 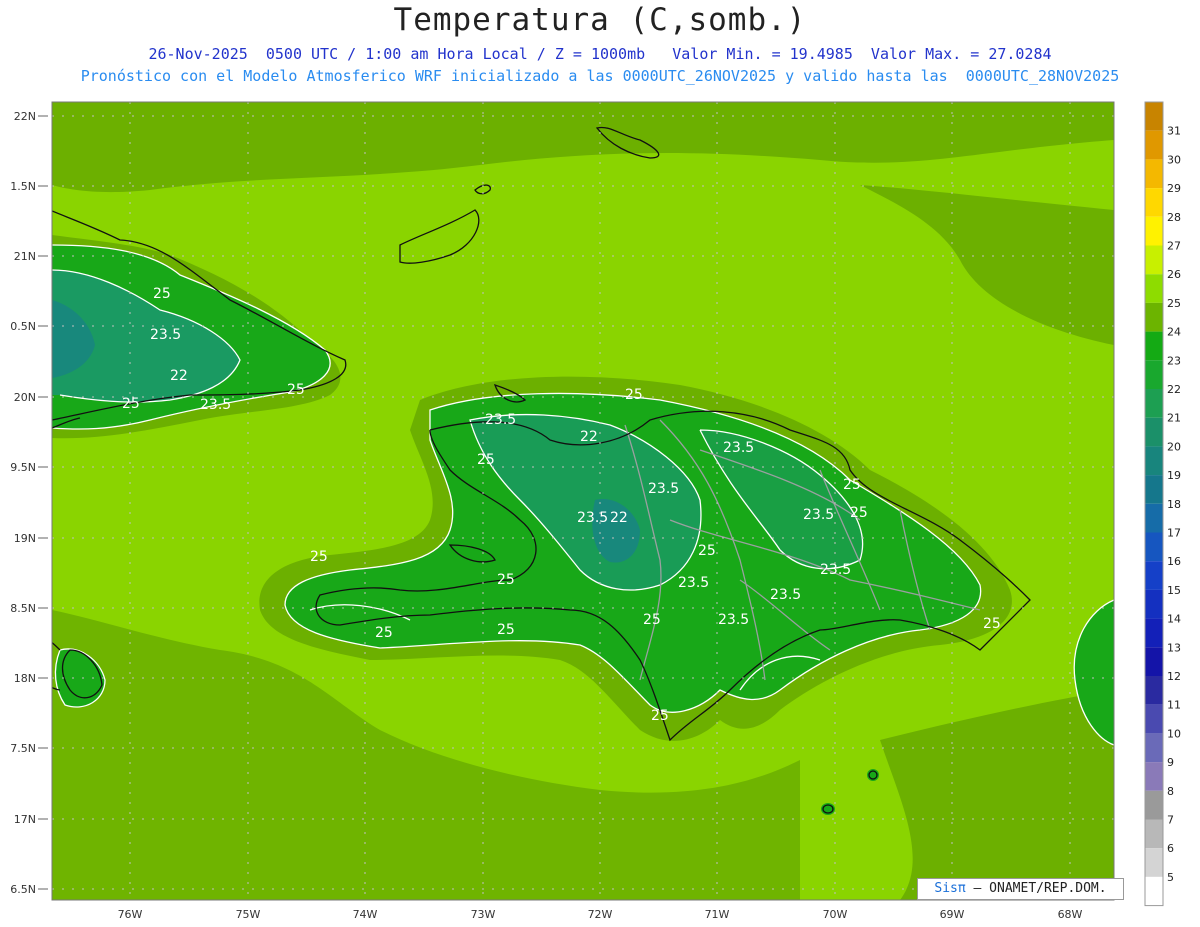 I want to click on colorbar-label: 14, so click(x=1174, y=619).